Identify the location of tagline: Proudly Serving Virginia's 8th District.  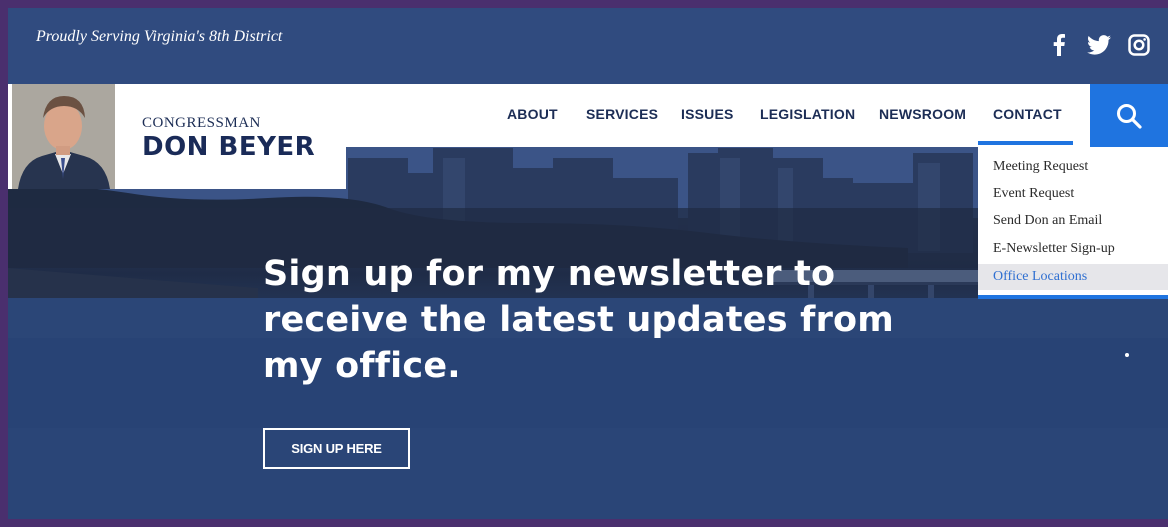
(159, 36).